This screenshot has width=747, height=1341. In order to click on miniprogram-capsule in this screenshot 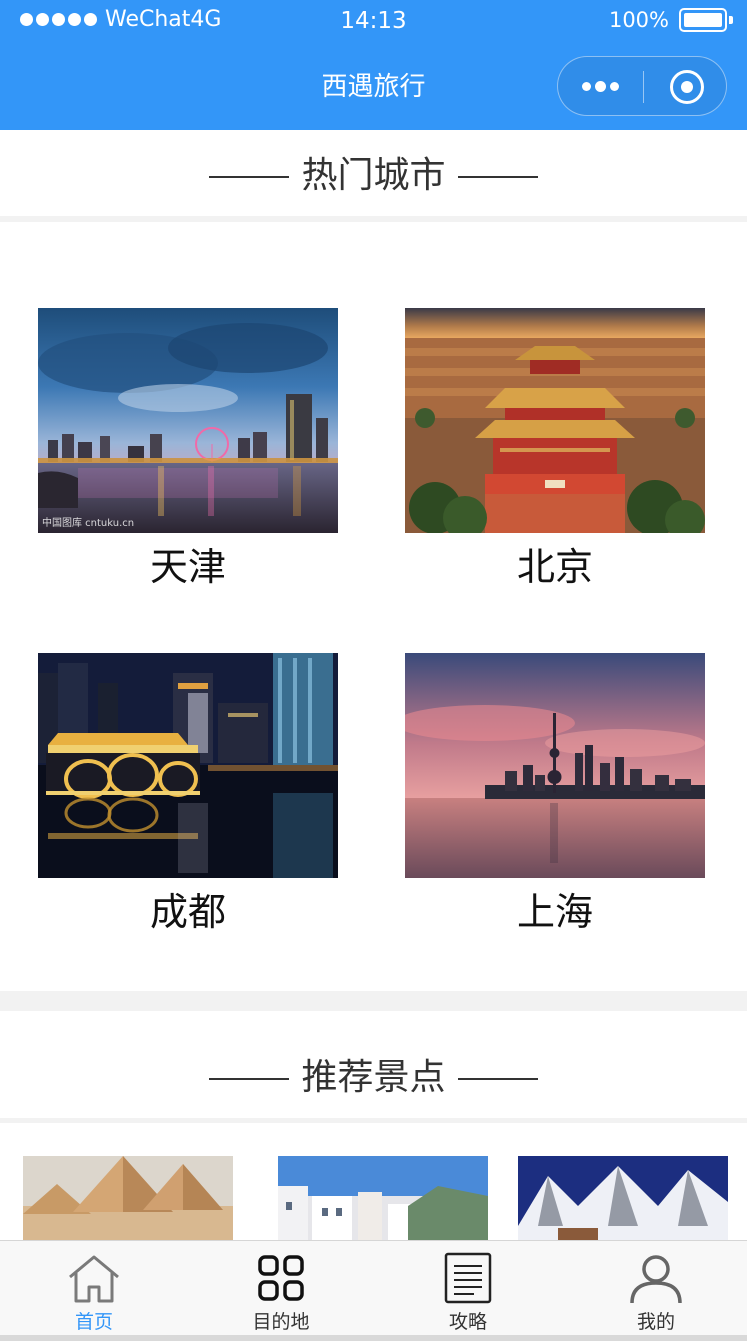, I will do `click(642, 86)`.